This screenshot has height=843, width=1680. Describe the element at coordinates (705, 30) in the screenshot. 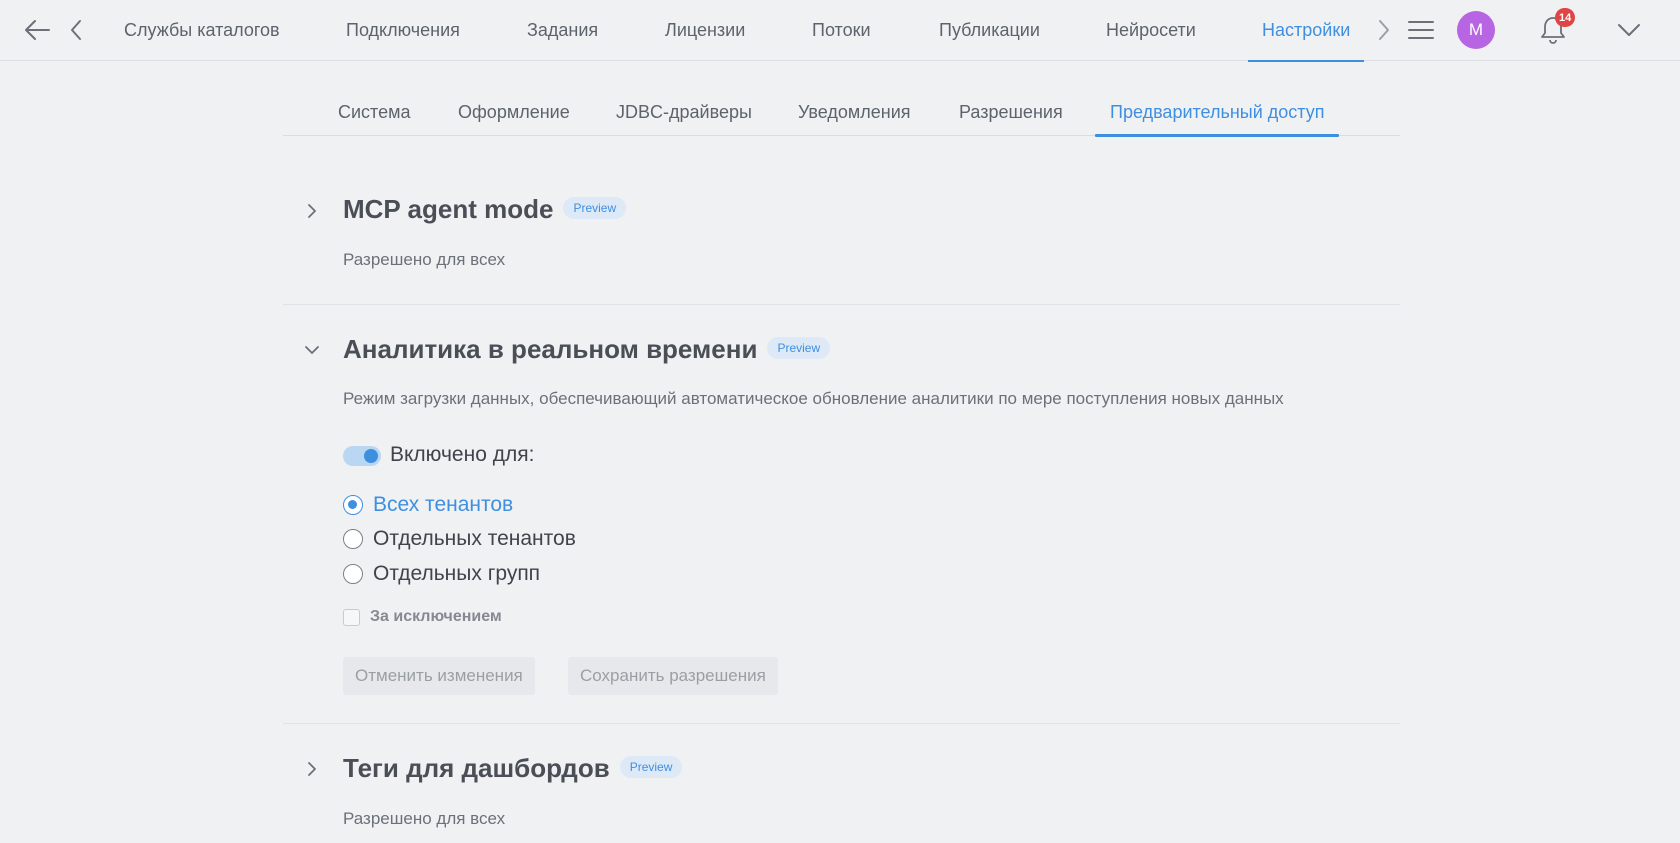

I see `nav-link-licenses: Лицензии` at that location.